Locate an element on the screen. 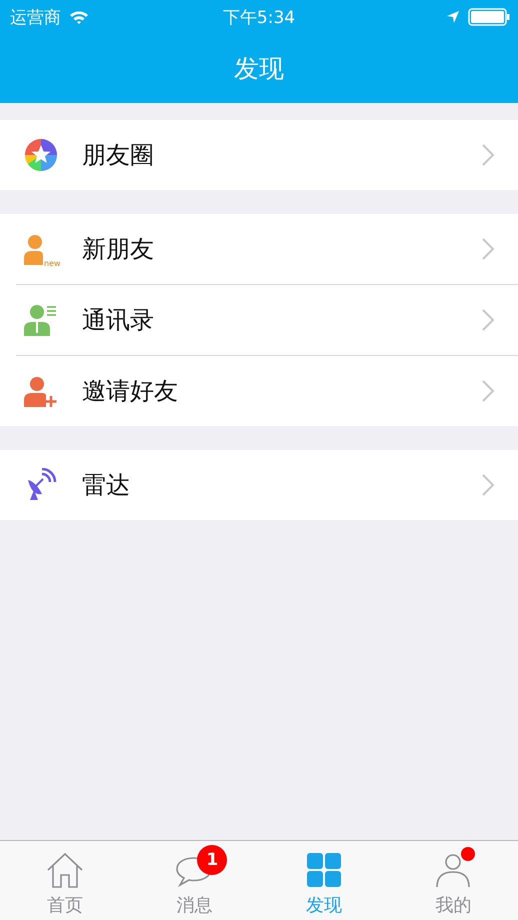  page-title: 发现 is located at coordinates (259, 69).